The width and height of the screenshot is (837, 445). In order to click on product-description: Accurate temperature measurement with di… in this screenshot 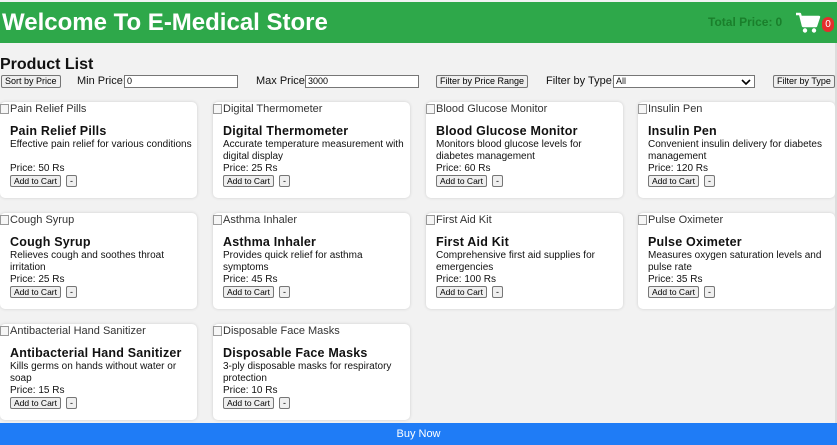, I will do `click(313, 150)`.